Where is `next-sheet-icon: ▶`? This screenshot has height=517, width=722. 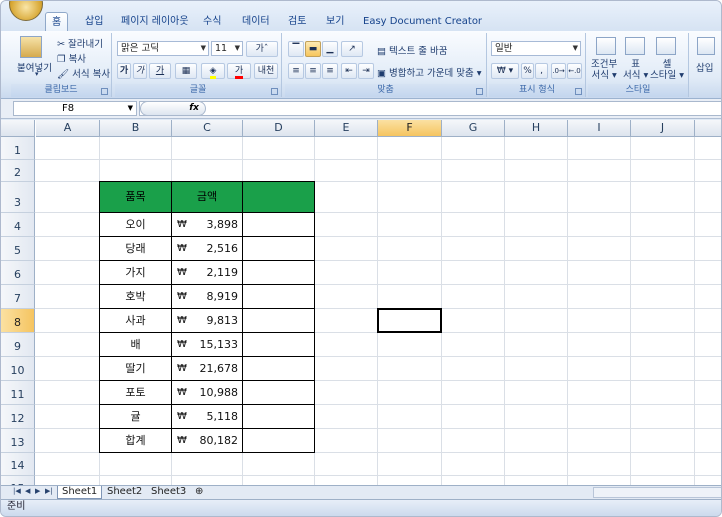
next-sheet-icon: ▶ is located at coordinates (37, 491).